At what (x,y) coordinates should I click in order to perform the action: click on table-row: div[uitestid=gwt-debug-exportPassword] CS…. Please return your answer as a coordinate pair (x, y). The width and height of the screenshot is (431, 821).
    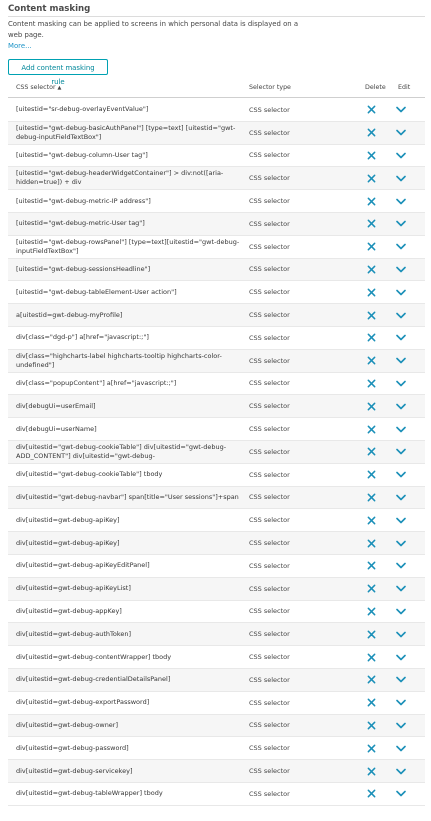
    Looking at the image, I should click on (216, 703).